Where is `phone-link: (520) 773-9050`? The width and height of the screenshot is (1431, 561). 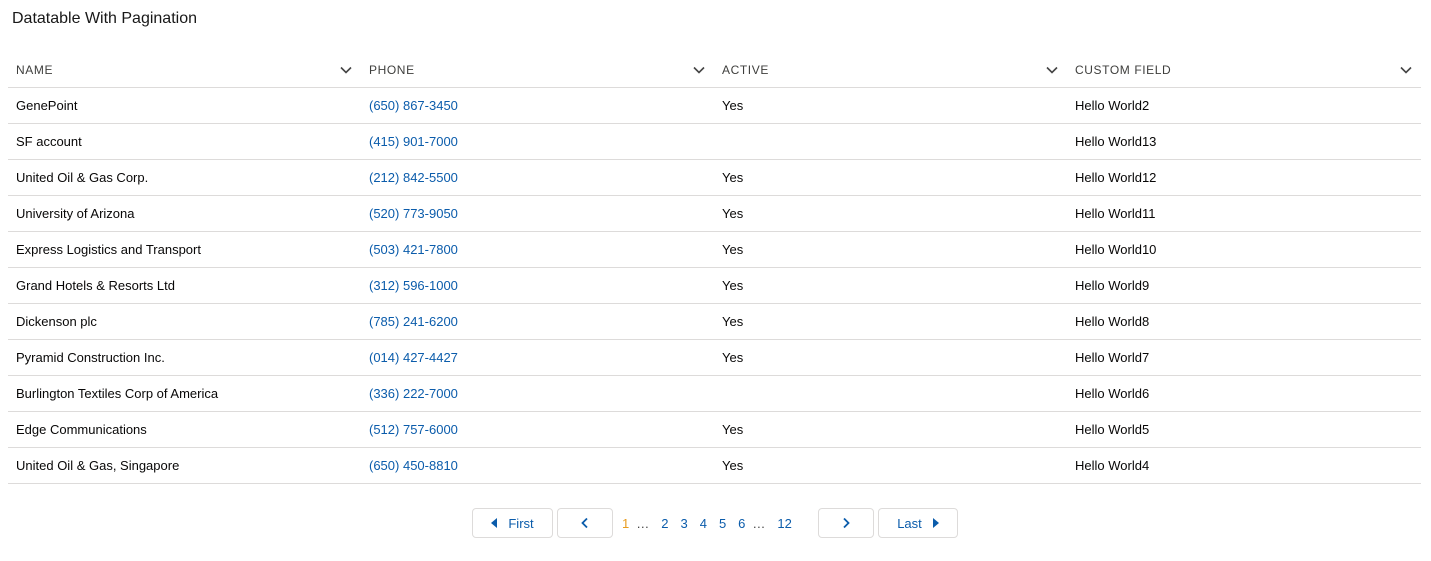 phone-link: (520) 773-9050 is located at coordinates (413, 213).